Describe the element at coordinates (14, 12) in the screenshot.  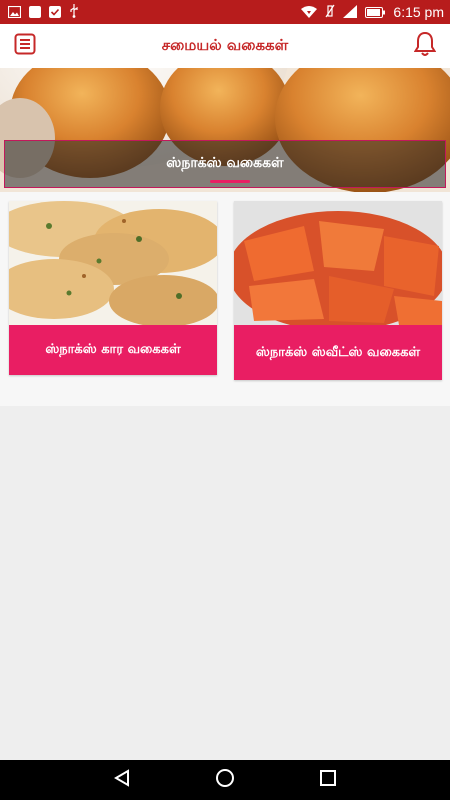
I see `image-icon` at that location.